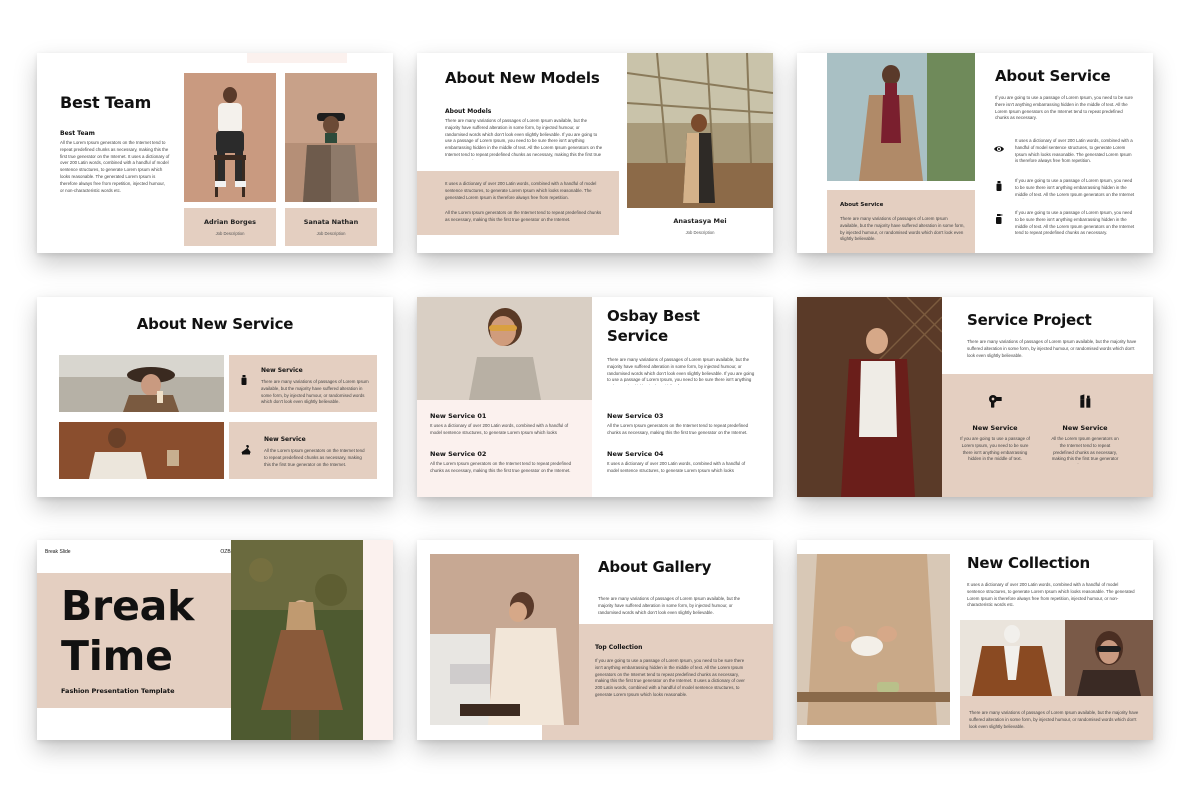 The width and height of the screenshot is (1200, 800). Describe the element at coordinates (619, 647) in the screenshot. I see `gallery-box-title: Top Collection` at that location.